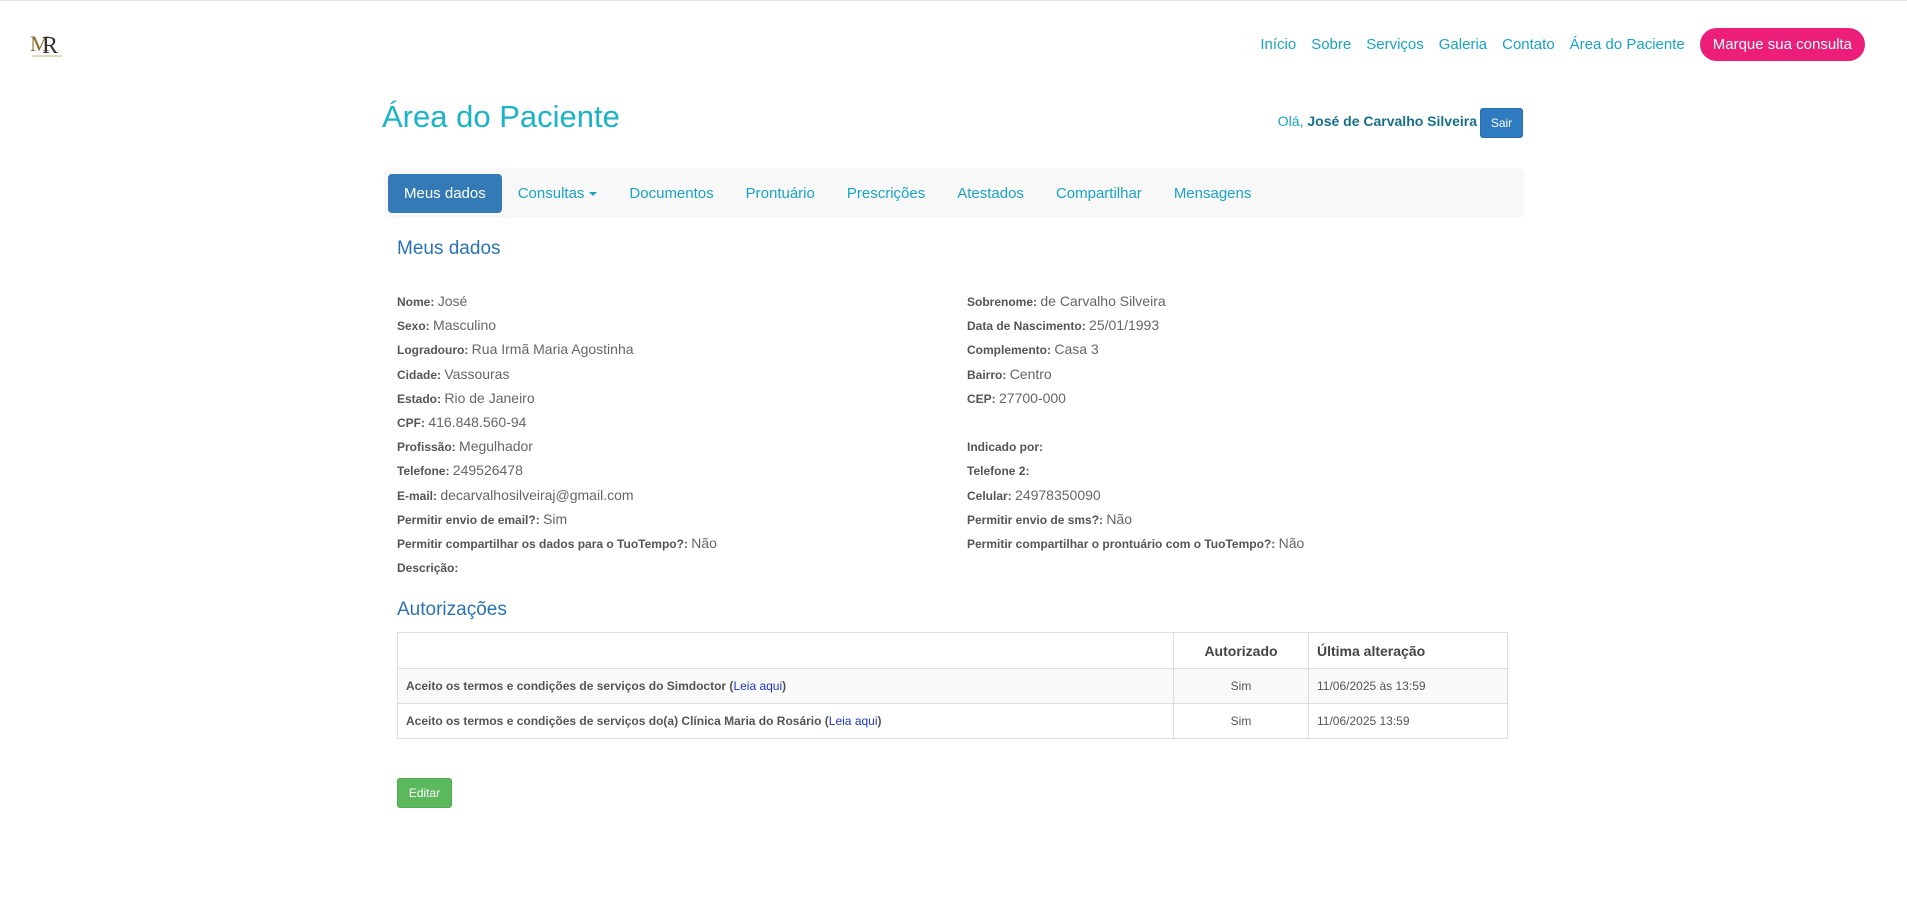 The width and height of the screenshot is (1907, 906). What do you see at coordinates (551, 193) in the screenshot?
I see `tab-label: Consultas` at bounding box center [551, 193].